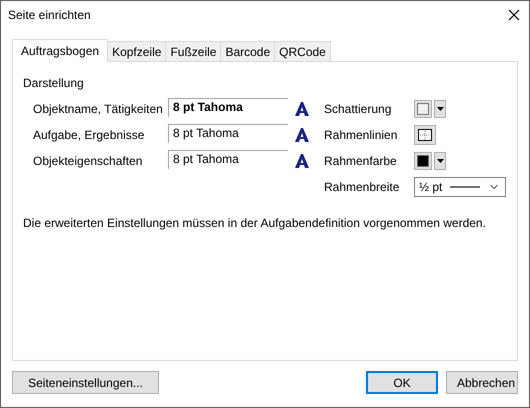  What do you see at coordinates (98, 109) in the screenshot?
I see `field-label: Objektname, Tätigkeiten` at bounding box center [98, 109].